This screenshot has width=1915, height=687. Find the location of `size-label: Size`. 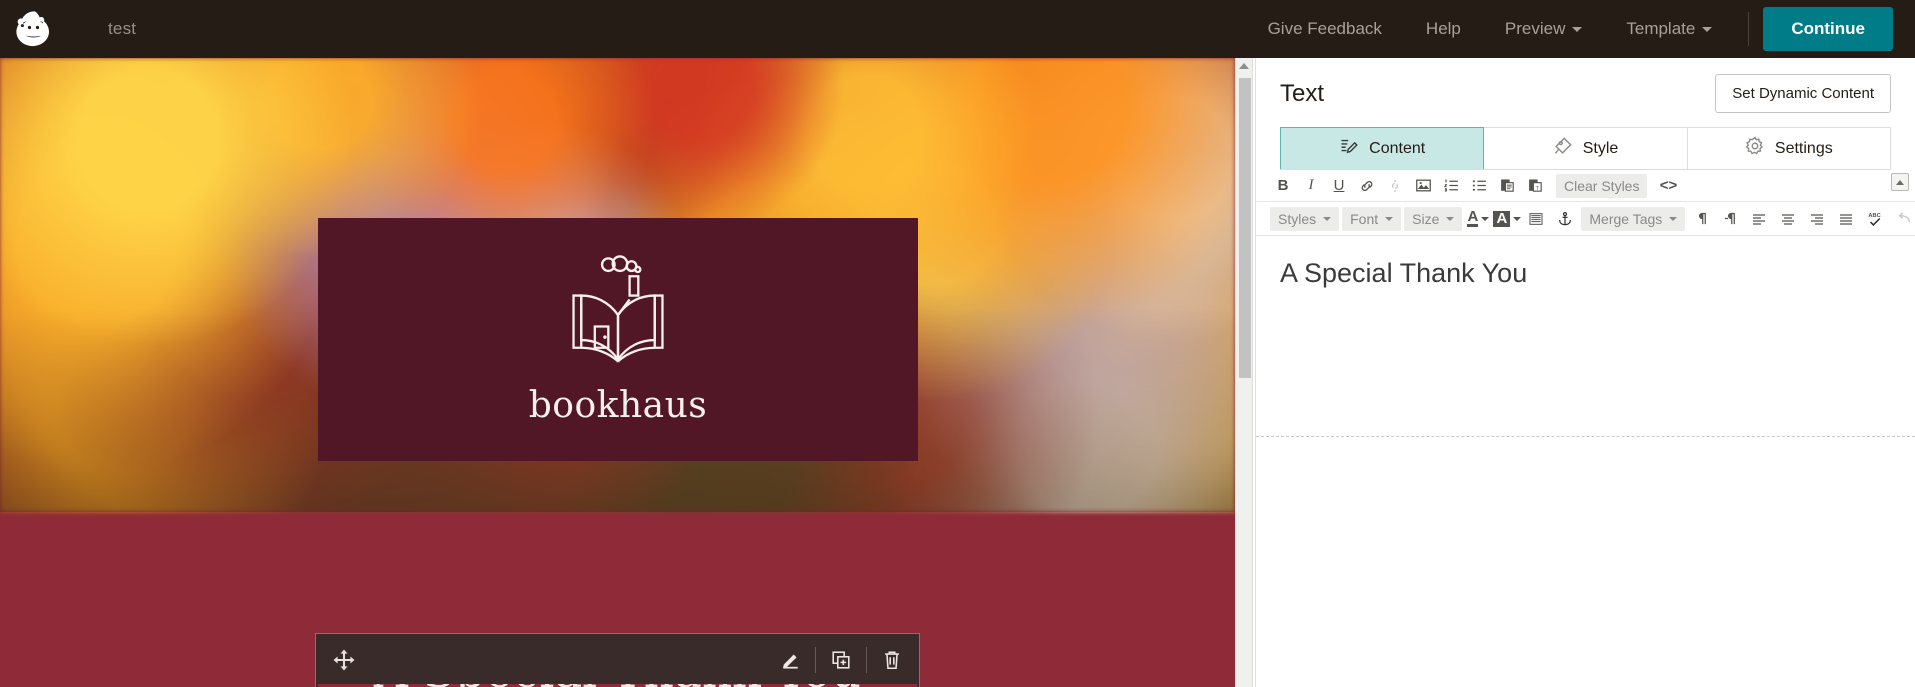

size-label: Size is located at coordinates (1426, 218).